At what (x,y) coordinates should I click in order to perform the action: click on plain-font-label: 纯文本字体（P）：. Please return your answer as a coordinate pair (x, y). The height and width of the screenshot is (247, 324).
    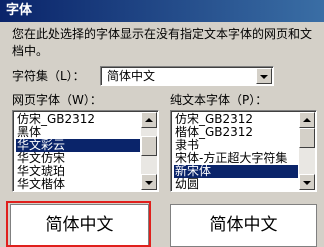
    Looking at the image, I should click on (219, 100).